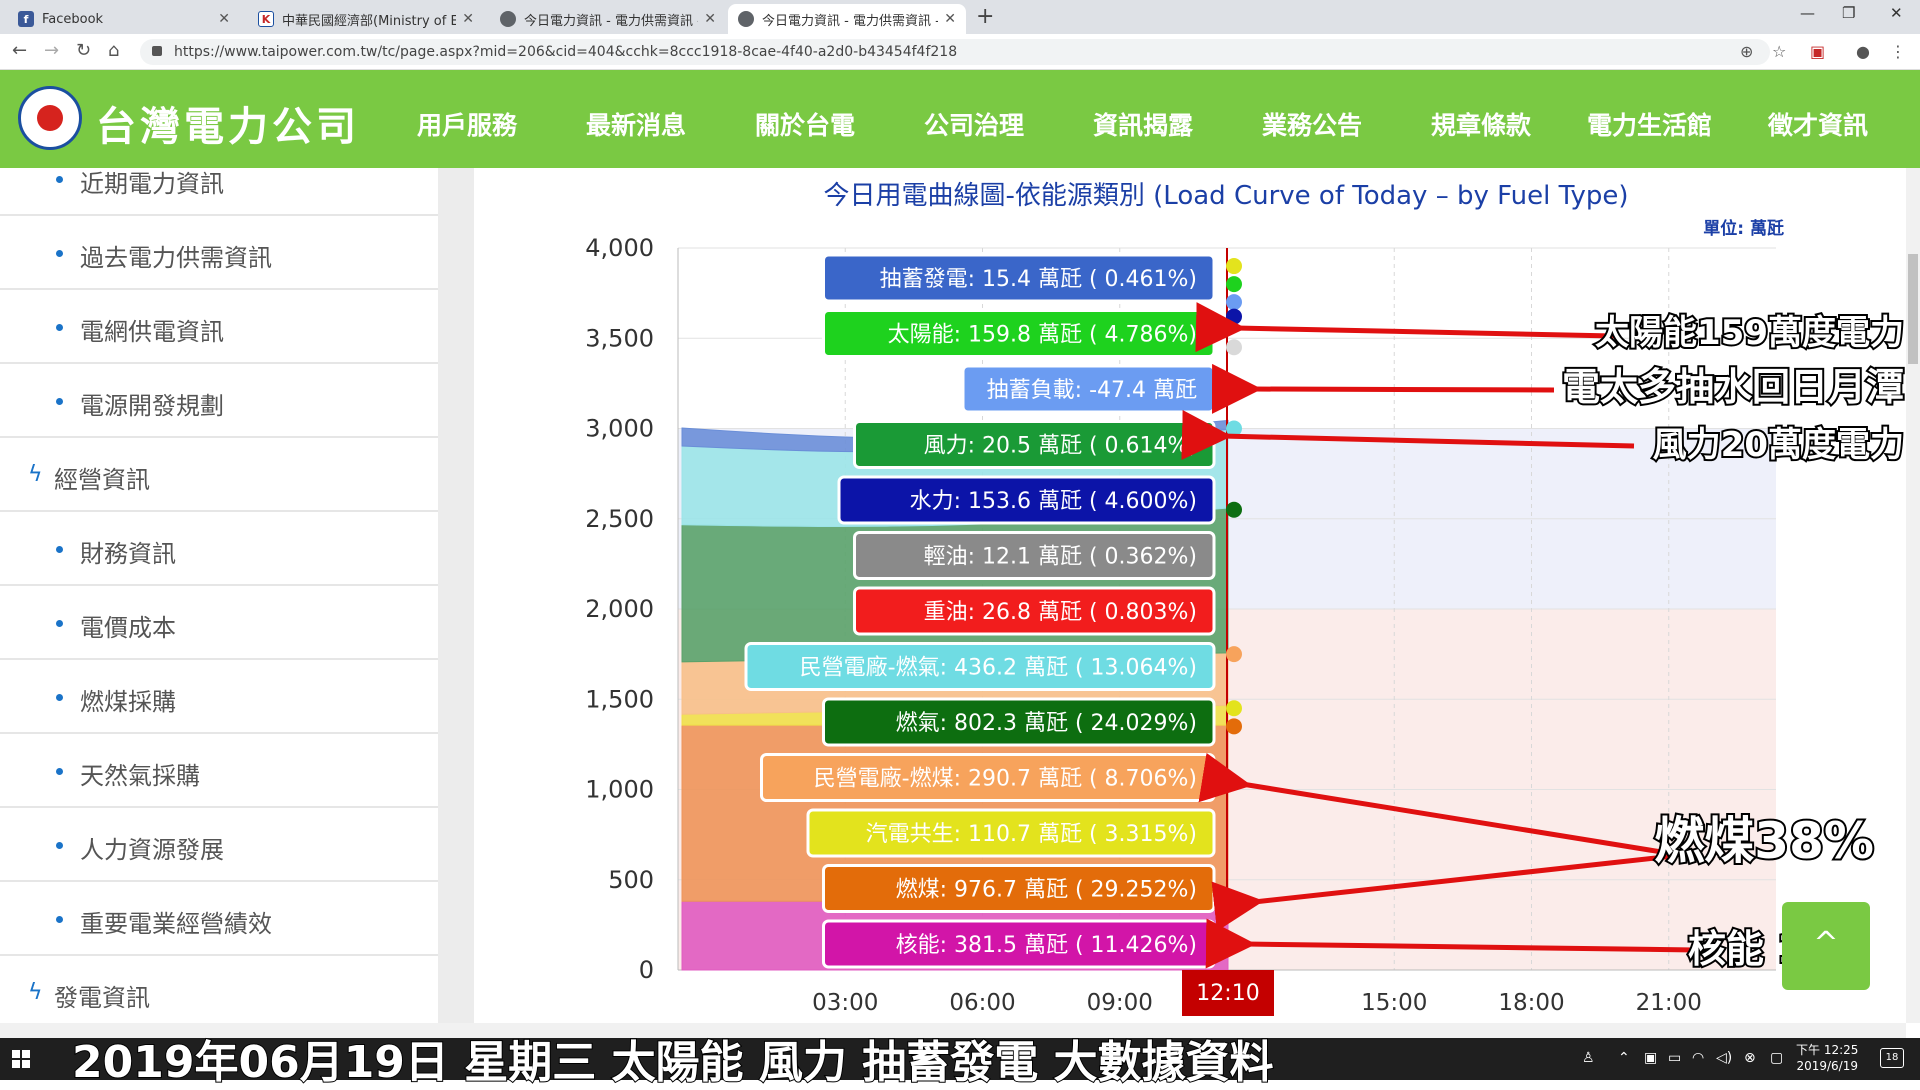 This screenshot has height=1090, width=1920. I want to click on browser-tab-taipower-2: 今日電力資訊 - 電力供需資訊 - 資 ✕, so click(847, 19).